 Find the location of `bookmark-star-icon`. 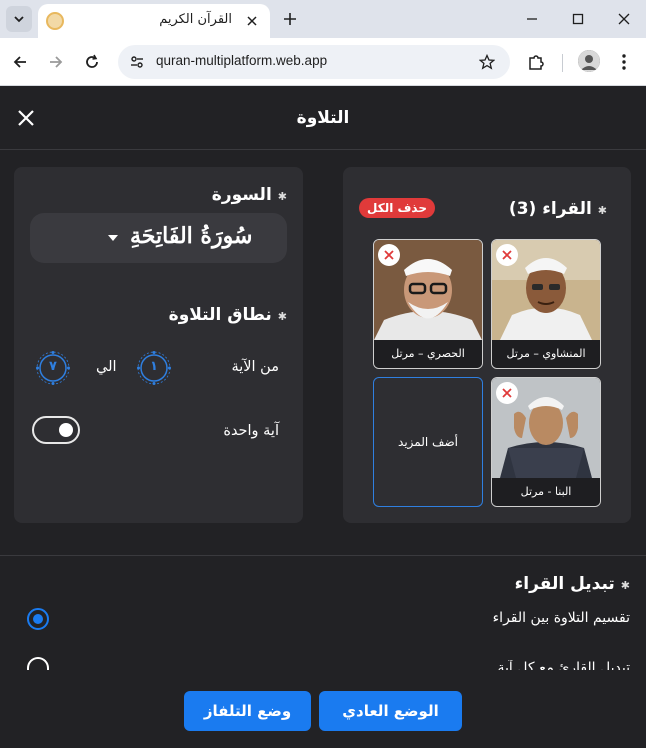

bookmark-star-icon is located at coordinates (487, 62).